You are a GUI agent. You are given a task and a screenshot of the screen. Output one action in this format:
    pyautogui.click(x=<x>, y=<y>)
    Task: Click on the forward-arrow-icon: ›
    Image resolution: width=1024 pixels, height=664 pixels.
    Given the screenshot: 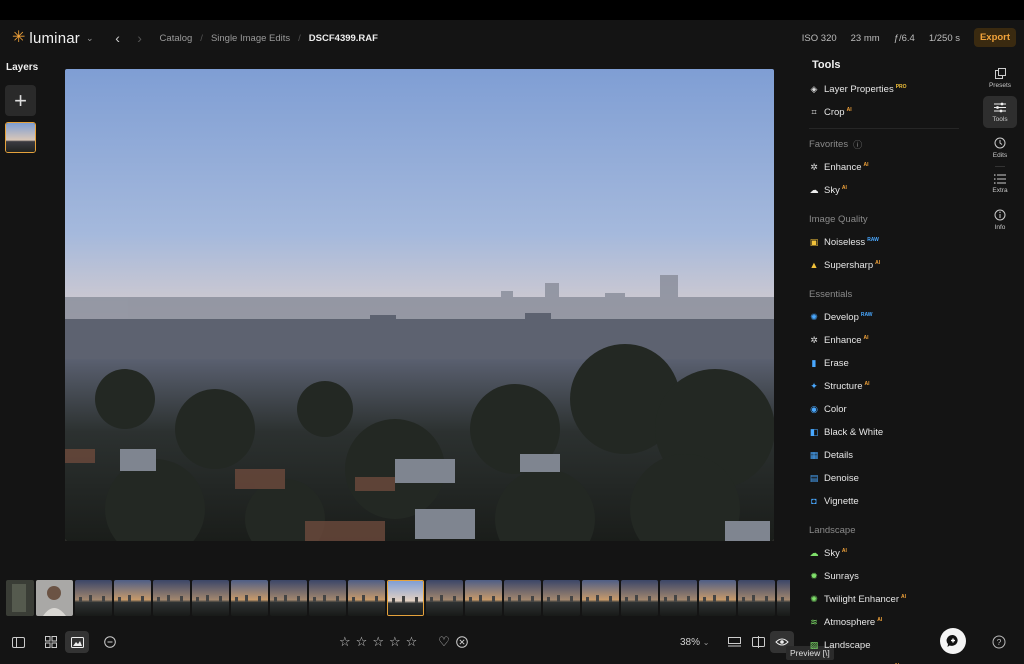 What is the action you would take?
    pyautogui.click(x=140, y=38)
    